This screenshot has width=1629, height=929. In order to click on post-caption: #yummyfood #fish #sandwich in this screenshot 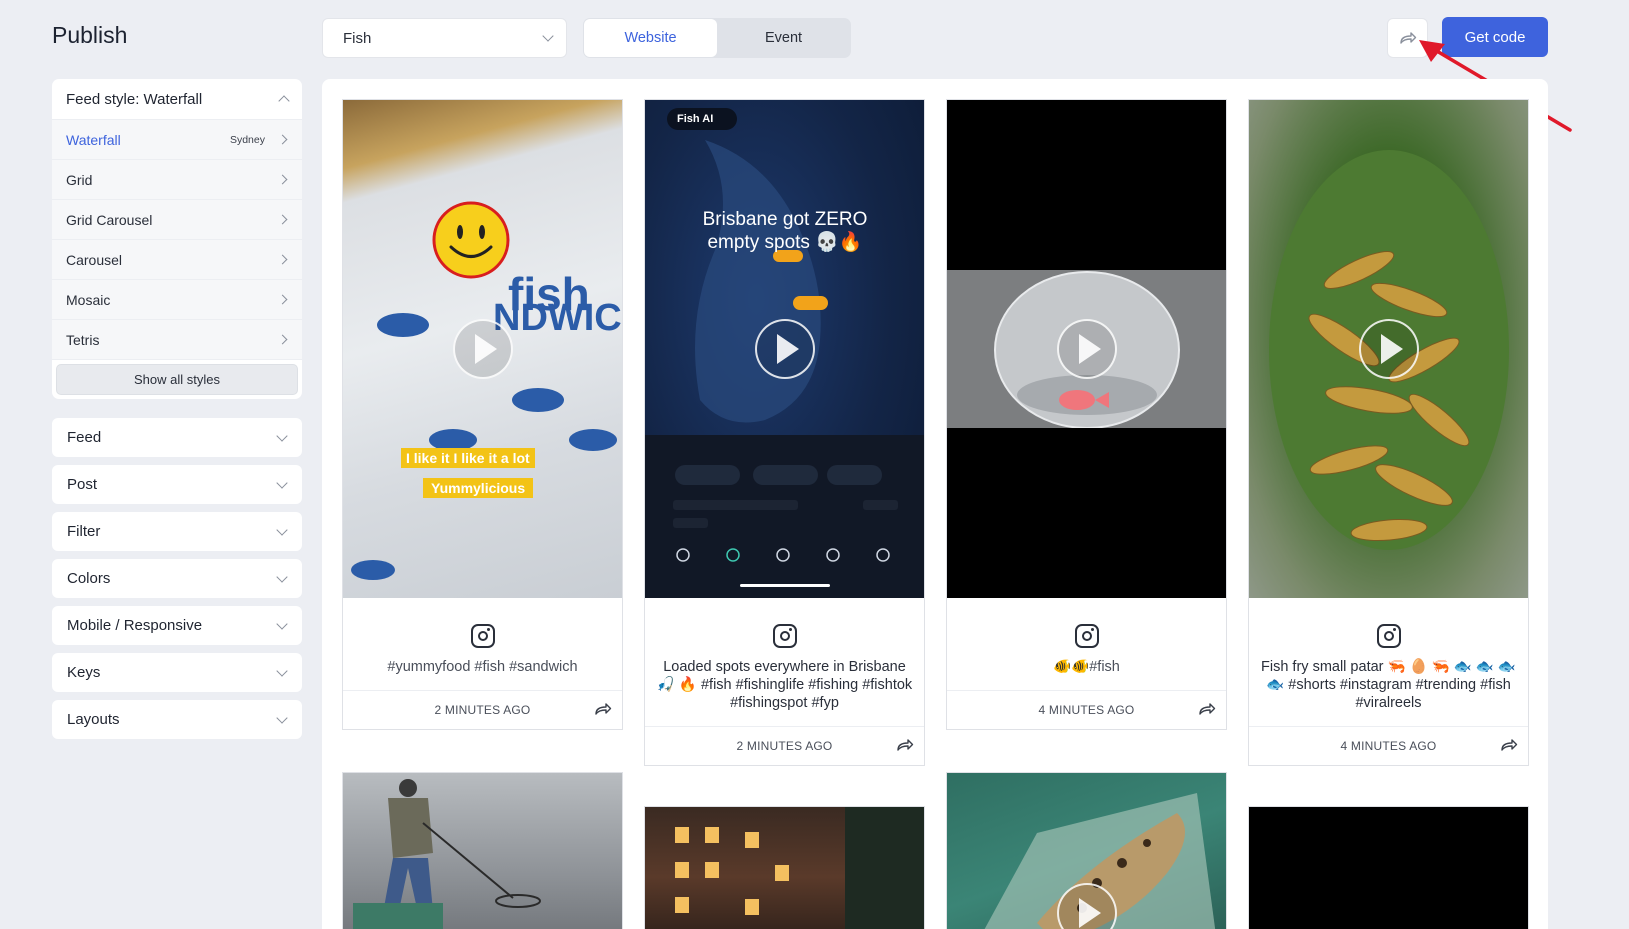, I will do `click(482, 667)`.